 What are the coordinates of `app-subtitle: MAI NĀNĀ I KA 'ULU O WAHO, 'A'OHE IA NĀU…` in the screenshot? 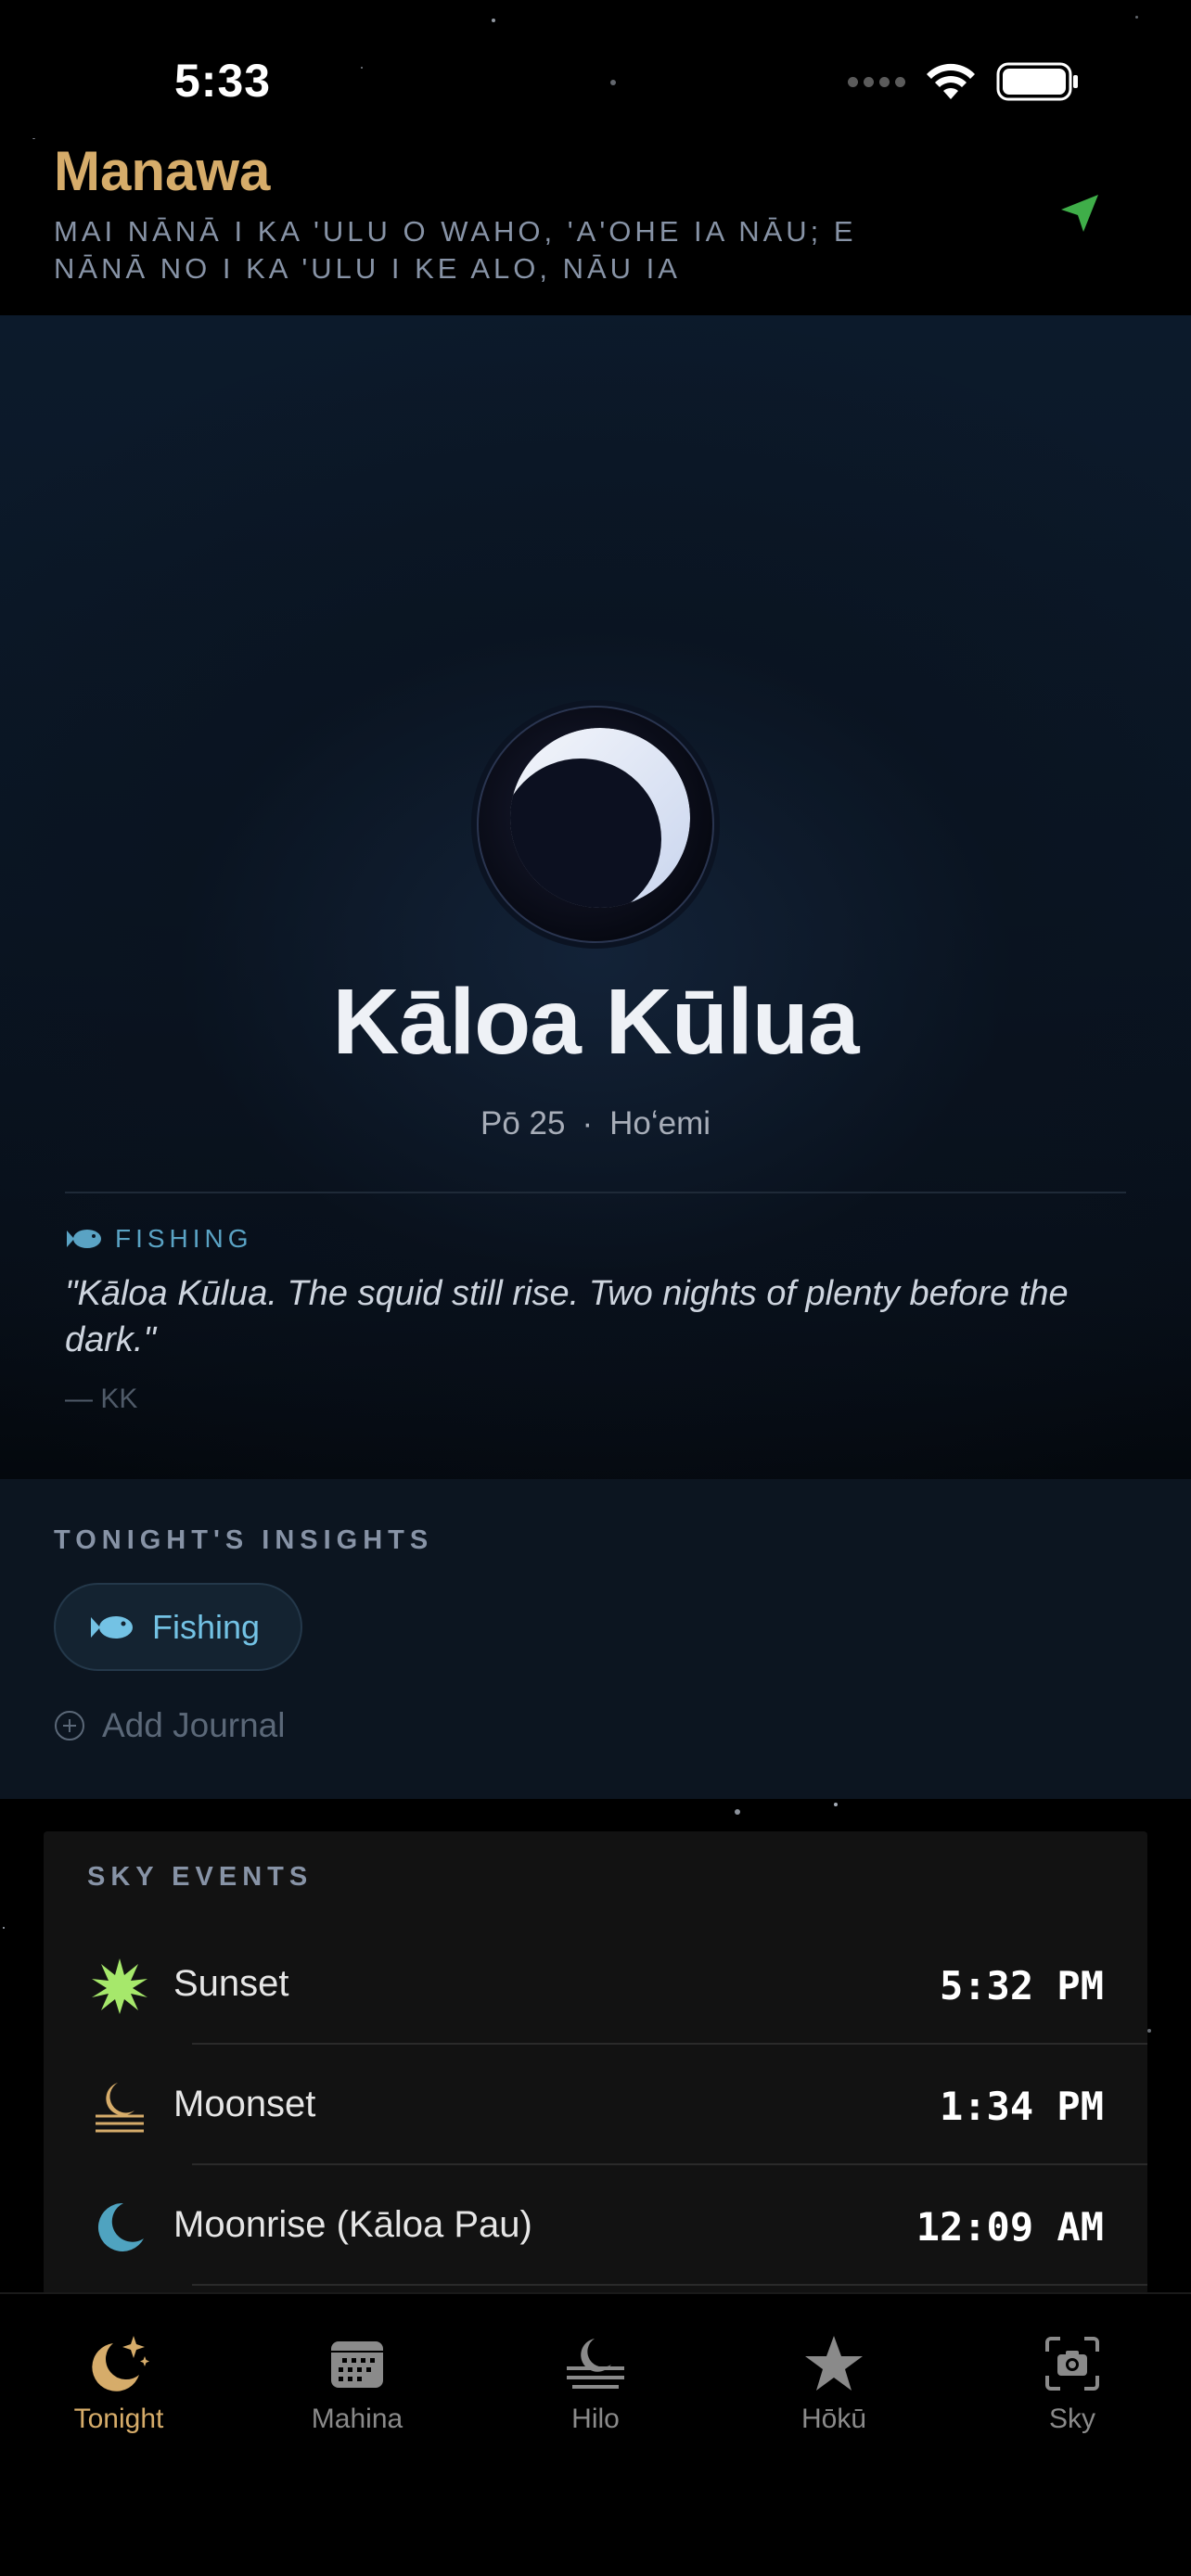 It's located at (455, 250).